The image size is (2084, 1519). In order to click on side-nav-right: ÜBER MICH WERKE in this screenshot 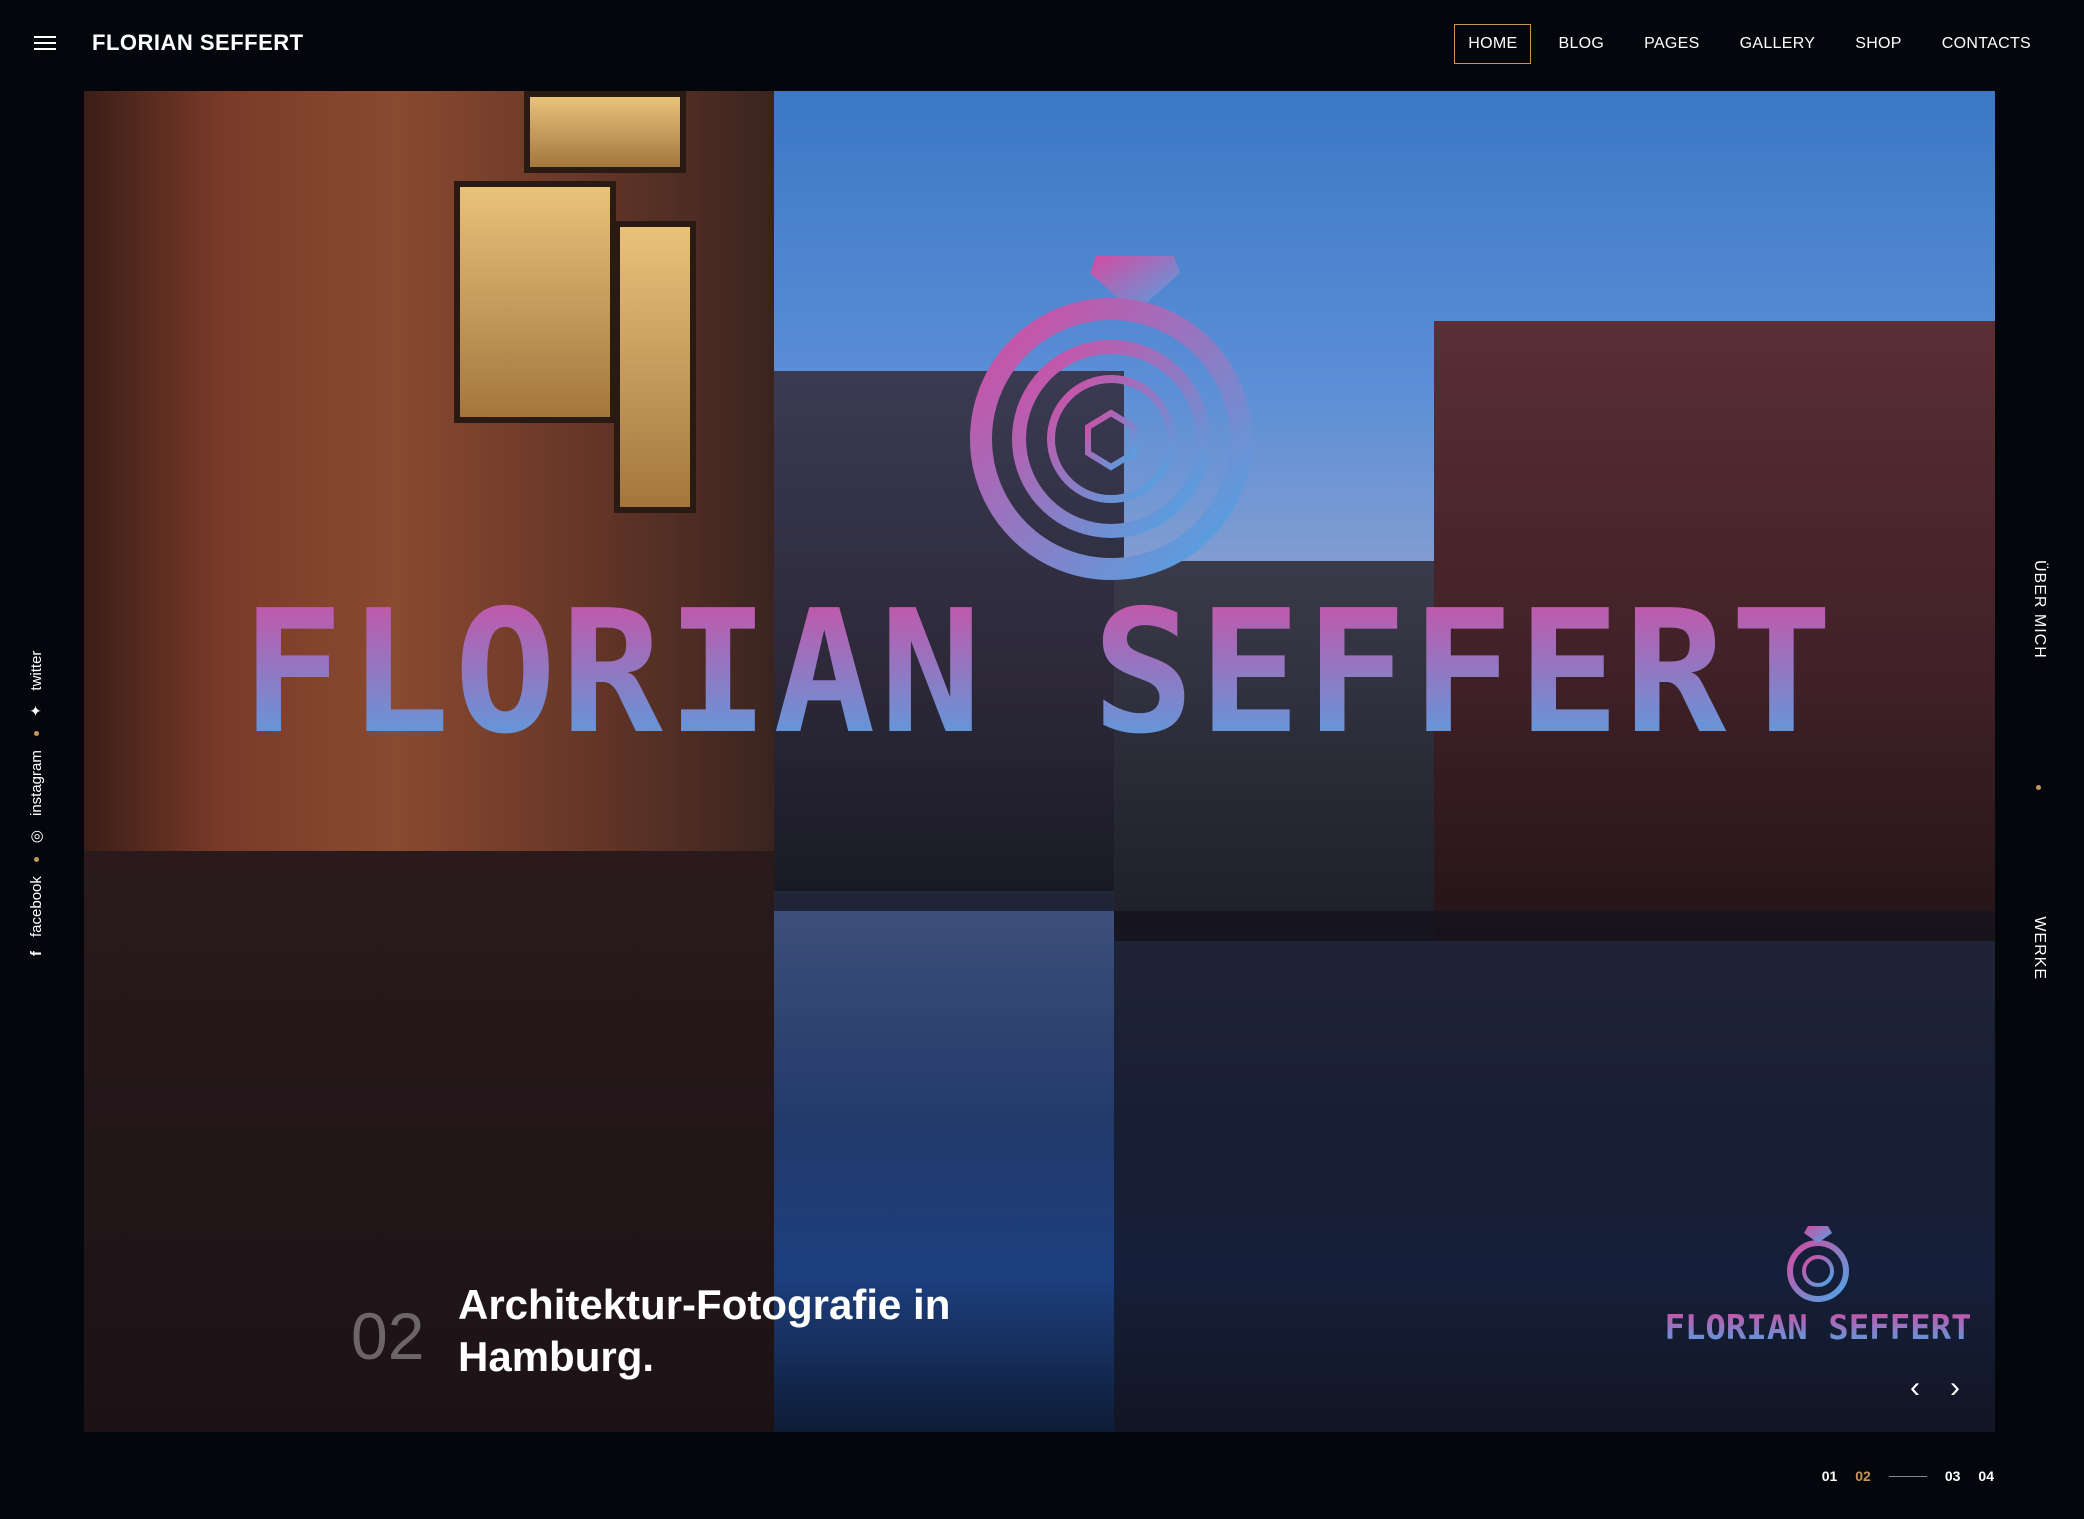, I will do `click(2039, 770)`.